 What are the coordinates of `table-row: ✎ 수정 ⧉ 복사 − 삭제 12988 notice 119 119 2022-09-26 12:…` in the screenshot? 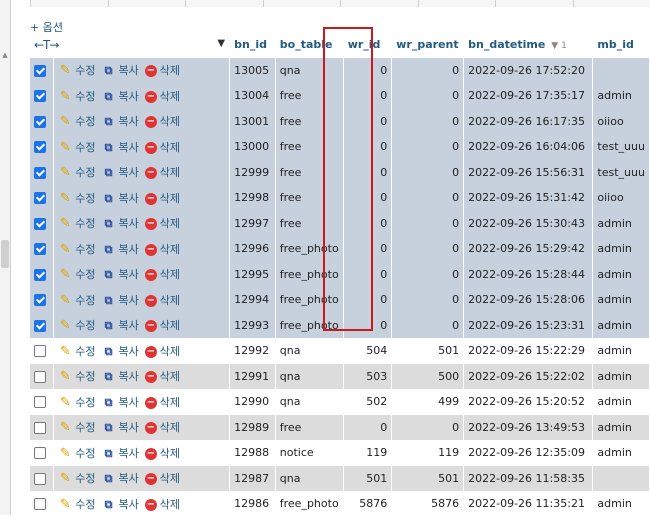 It's located at (340, 453).